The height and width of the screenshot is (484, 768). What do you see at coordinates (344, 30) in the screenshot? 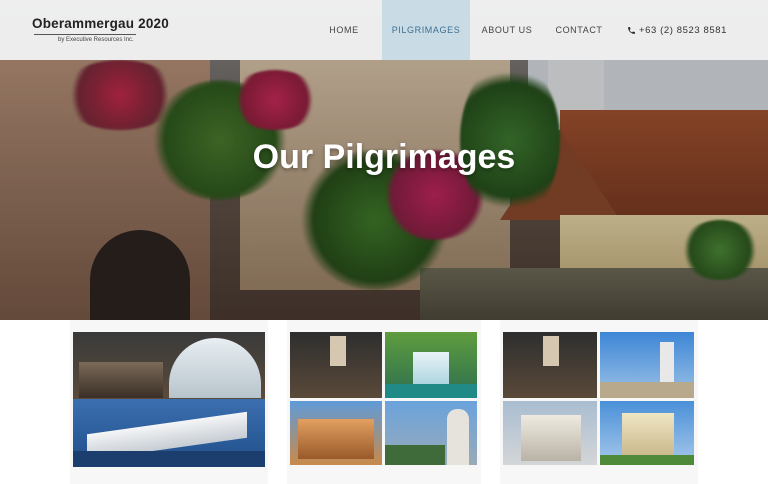
I see `nav-home: HOME` at bounding box center [344, 30].